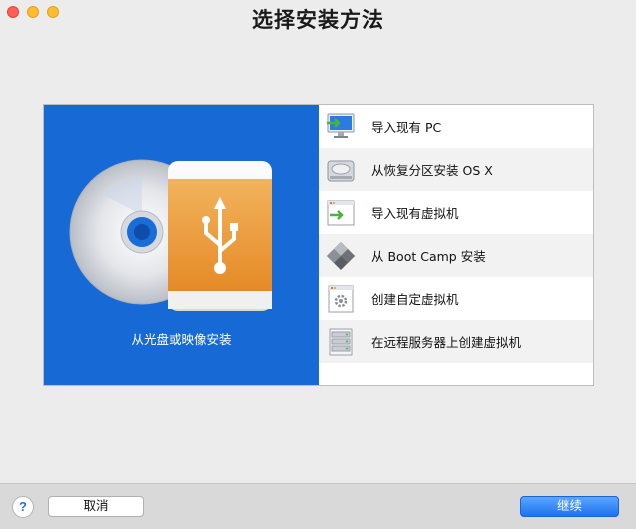  I want to click on cancel-button: 取消, so click(96, 506).